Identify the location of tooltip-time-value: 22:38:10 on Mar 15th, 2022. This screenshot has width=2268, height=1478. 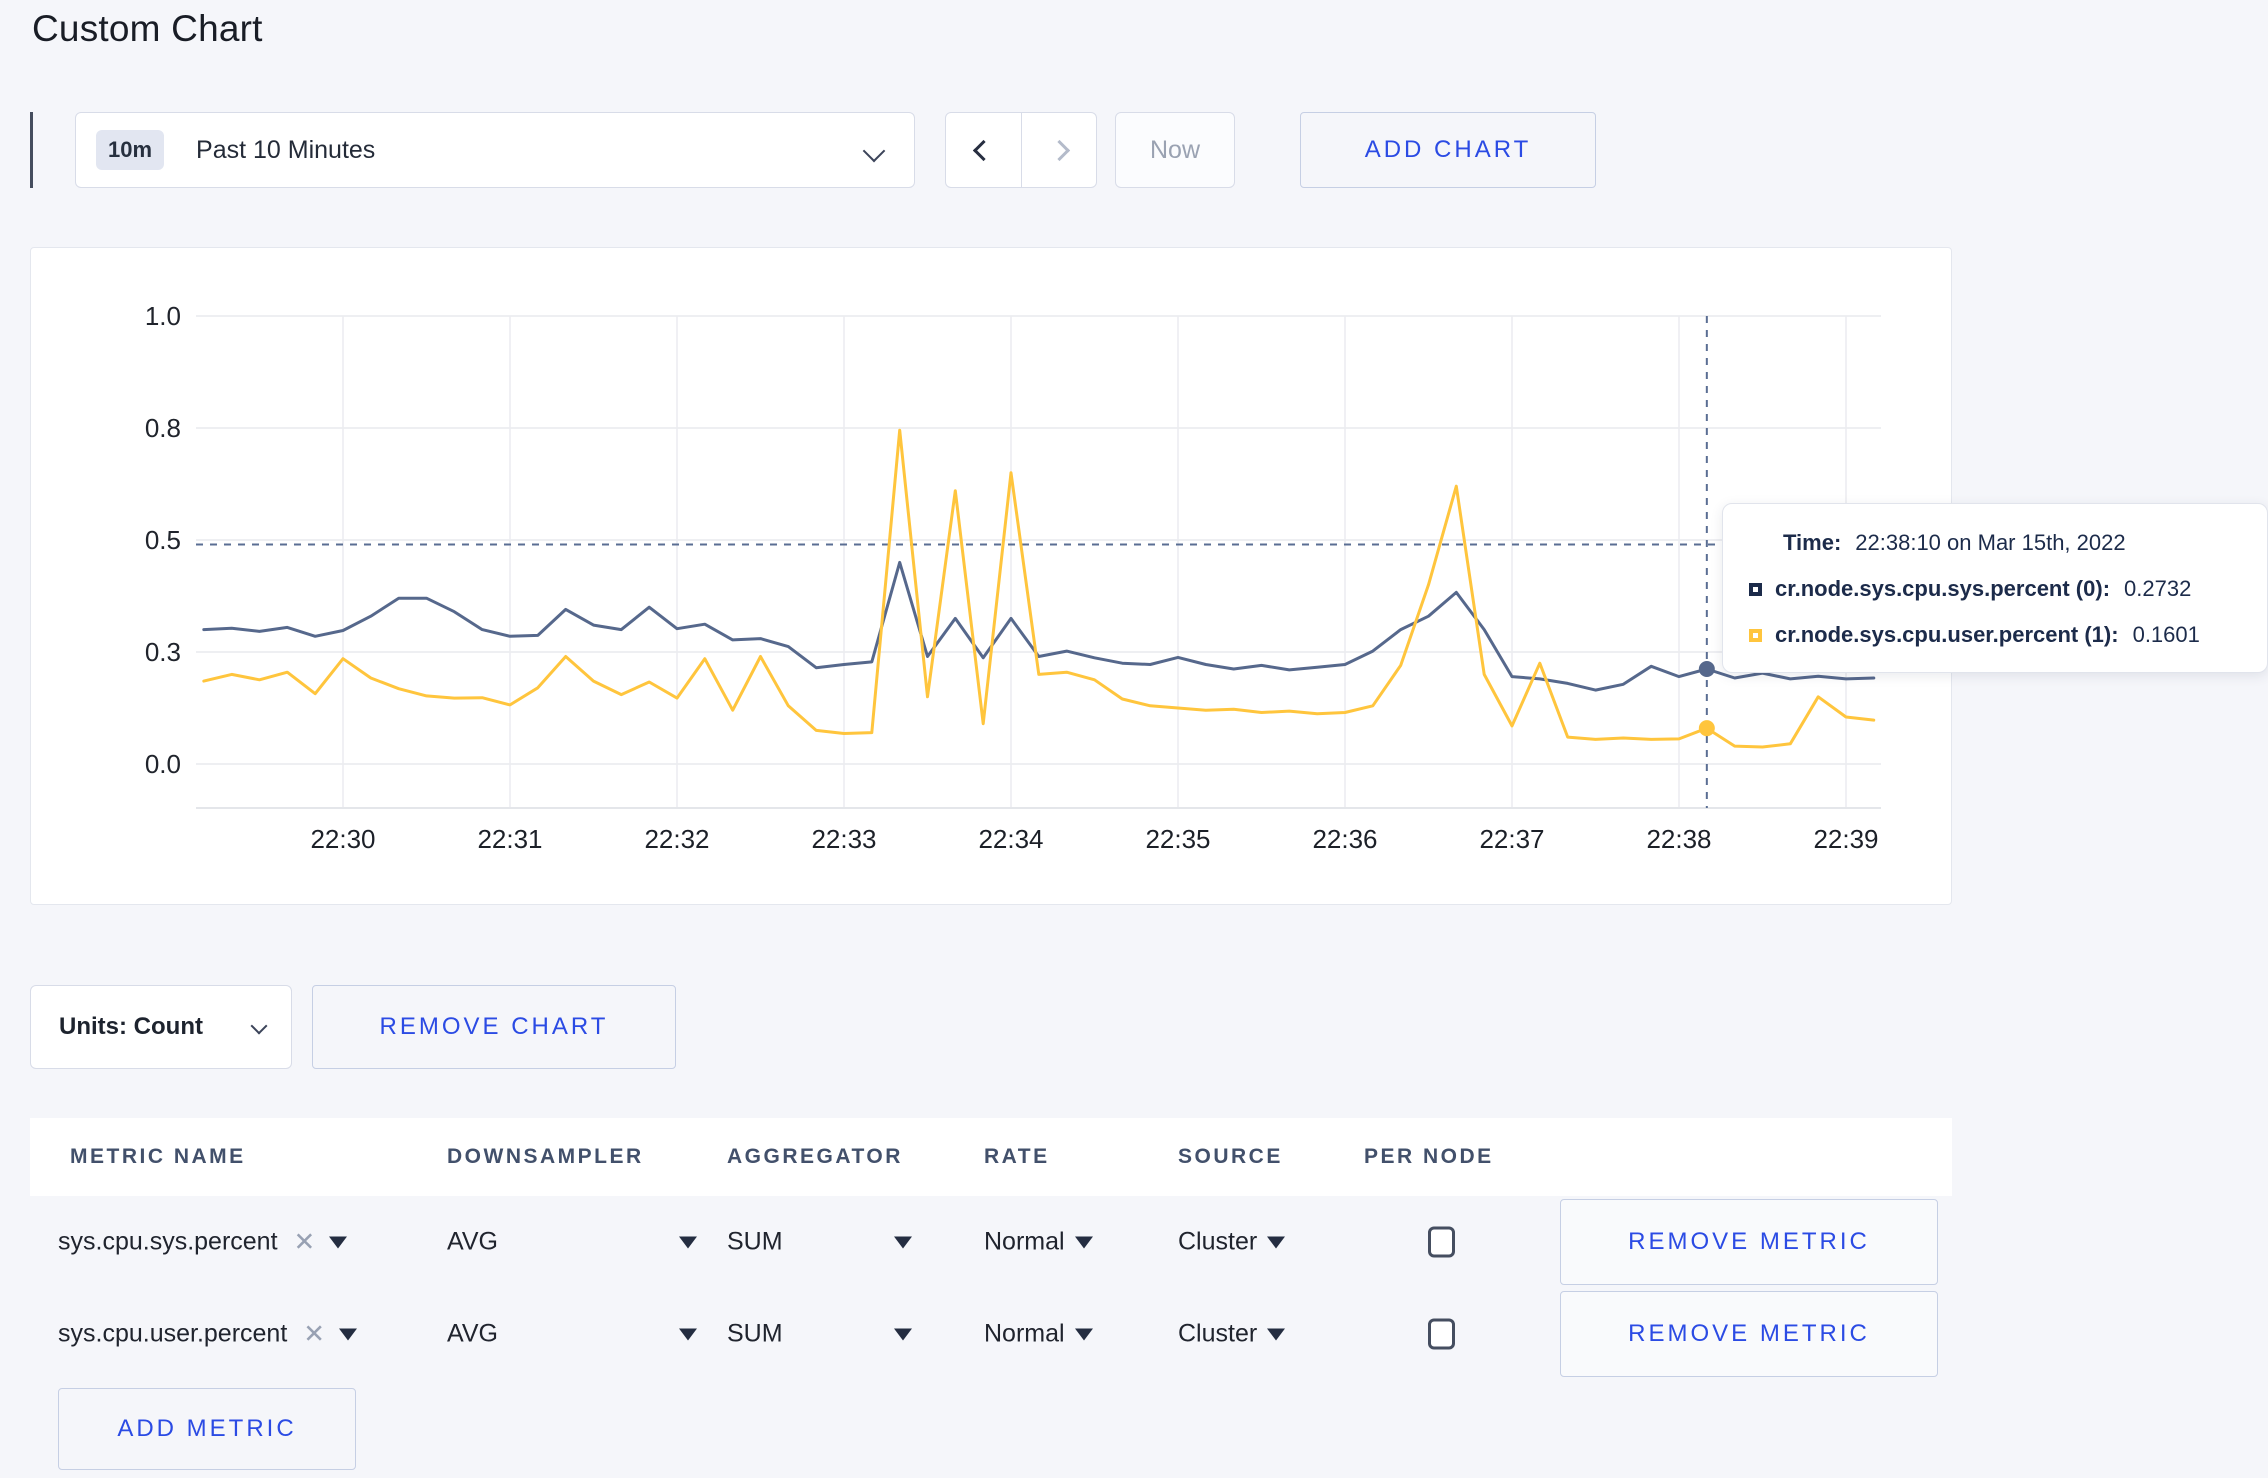
(1990, 542).